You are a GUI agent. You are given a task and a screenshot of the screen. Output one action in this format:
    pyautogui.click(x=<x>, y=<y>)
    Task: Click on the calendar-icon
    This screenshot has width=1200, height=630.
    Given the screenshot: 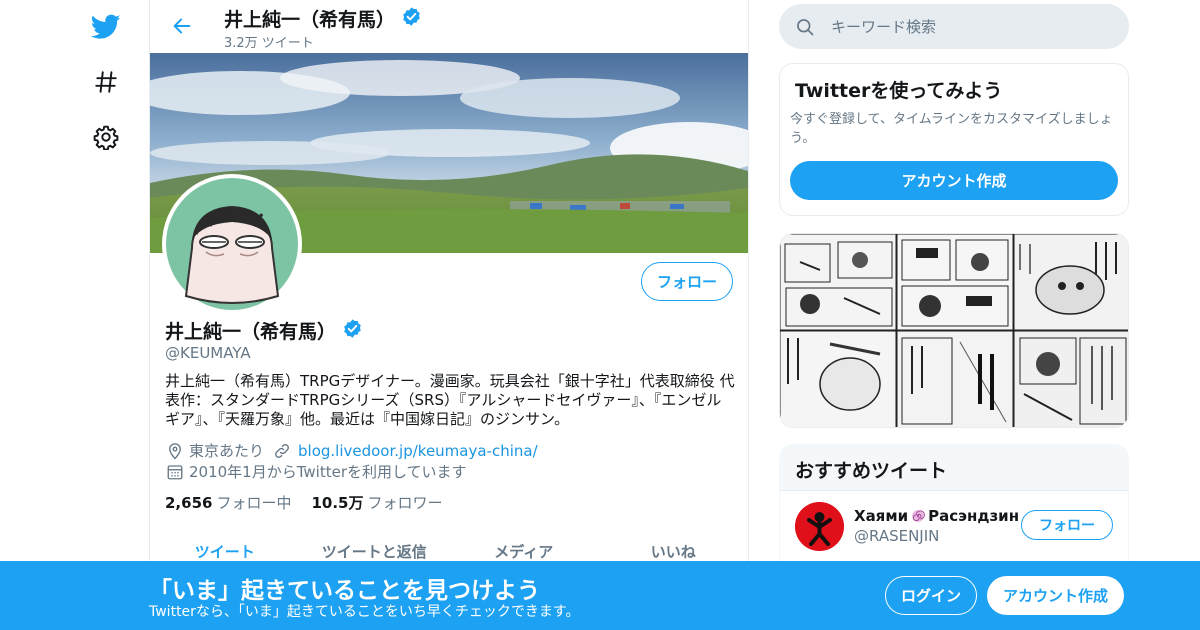 What is the action you would take?
    pyautogui.click(x=175, y=472)
    